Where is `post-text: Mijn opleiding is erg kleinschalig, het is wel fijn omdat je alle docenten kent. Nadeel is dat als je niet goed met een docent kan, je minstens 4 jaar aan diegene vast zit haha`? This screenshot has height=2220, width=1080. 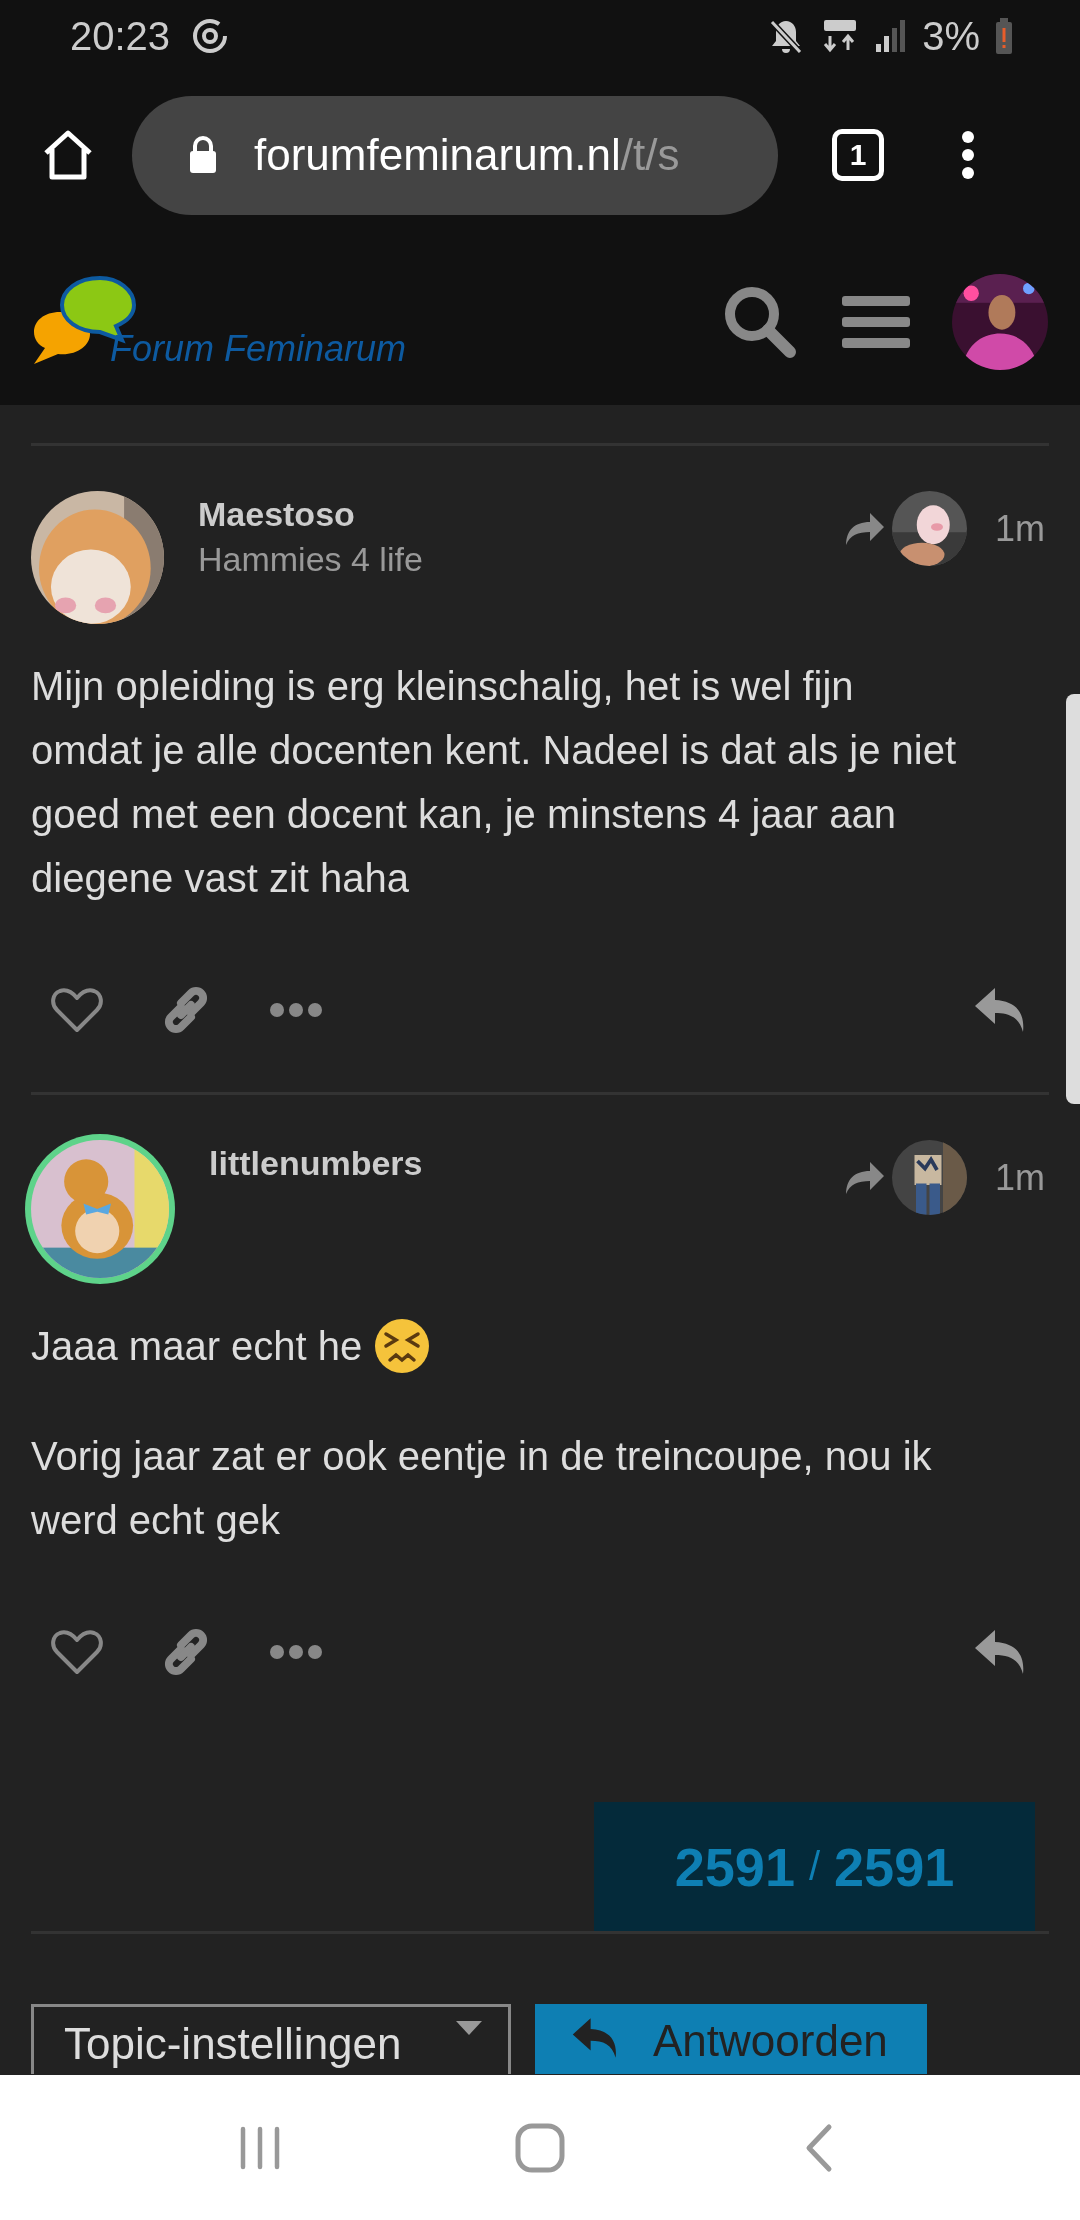 post-text: Mijn opleiding is erg kleinschalig, het is wel fijn omdat je alle docenten kent. Nadeel is dat als je niet goed met een docent kan, je minstens 4 jaar aan diegene vast zit haha is located at coordinates (494, 782).